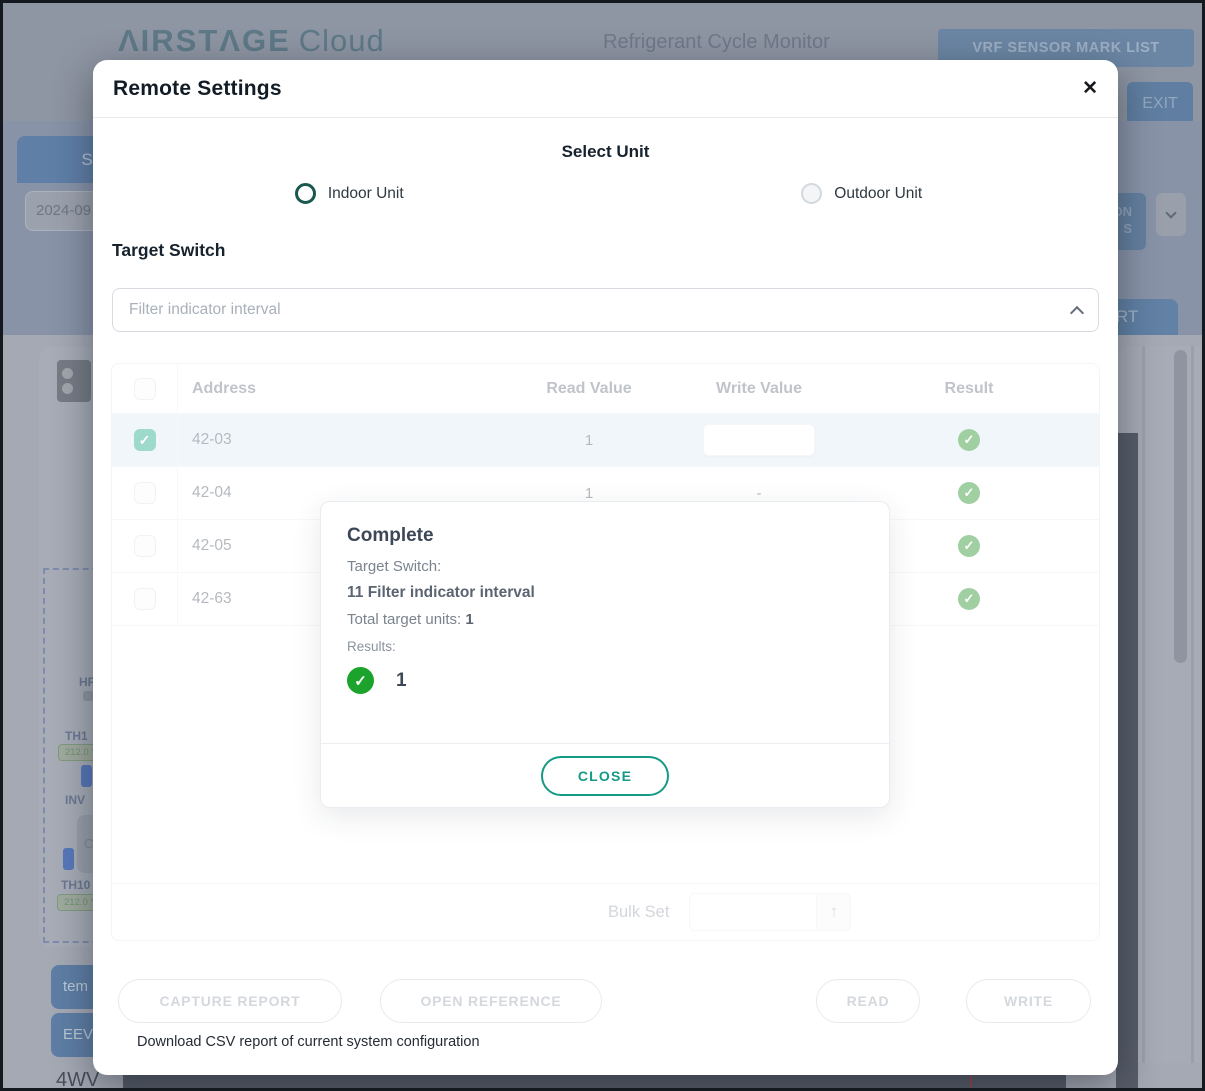  What do you see at coordinates (605, 151) in the screenshot?
I see `select-unit-heading: Select Unit` at bounding box center [605, 151].